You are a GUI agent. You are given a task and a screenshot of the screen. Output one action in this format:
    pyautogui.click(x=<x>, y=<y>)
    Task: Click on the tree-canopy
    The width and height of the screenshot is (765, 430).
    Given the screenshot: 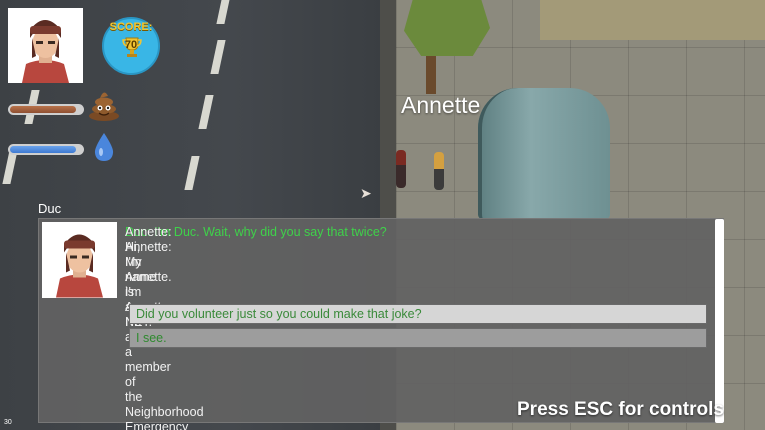 What is the action you would take?
    pyautogui.click(x=447, y=28)
    